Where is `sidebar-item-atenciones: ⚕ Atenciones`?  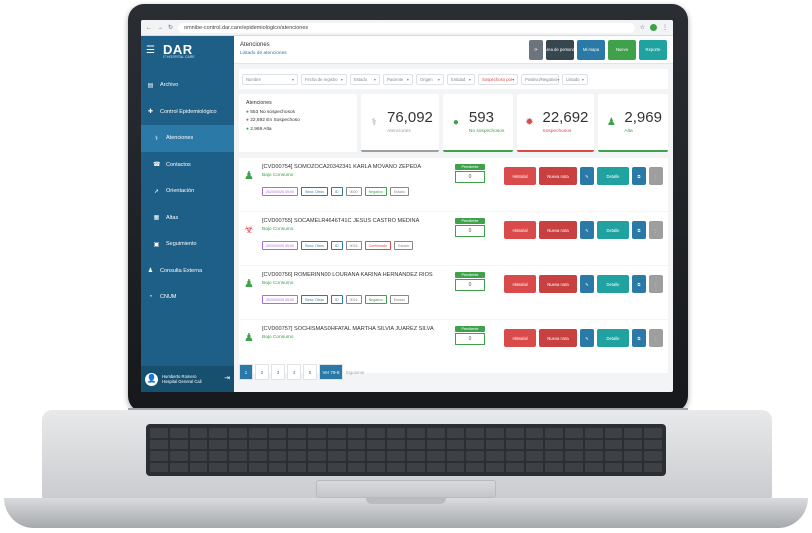 sidebar-item-atenciones: ⚕ Atenciones is located at coordinates (187, 138).